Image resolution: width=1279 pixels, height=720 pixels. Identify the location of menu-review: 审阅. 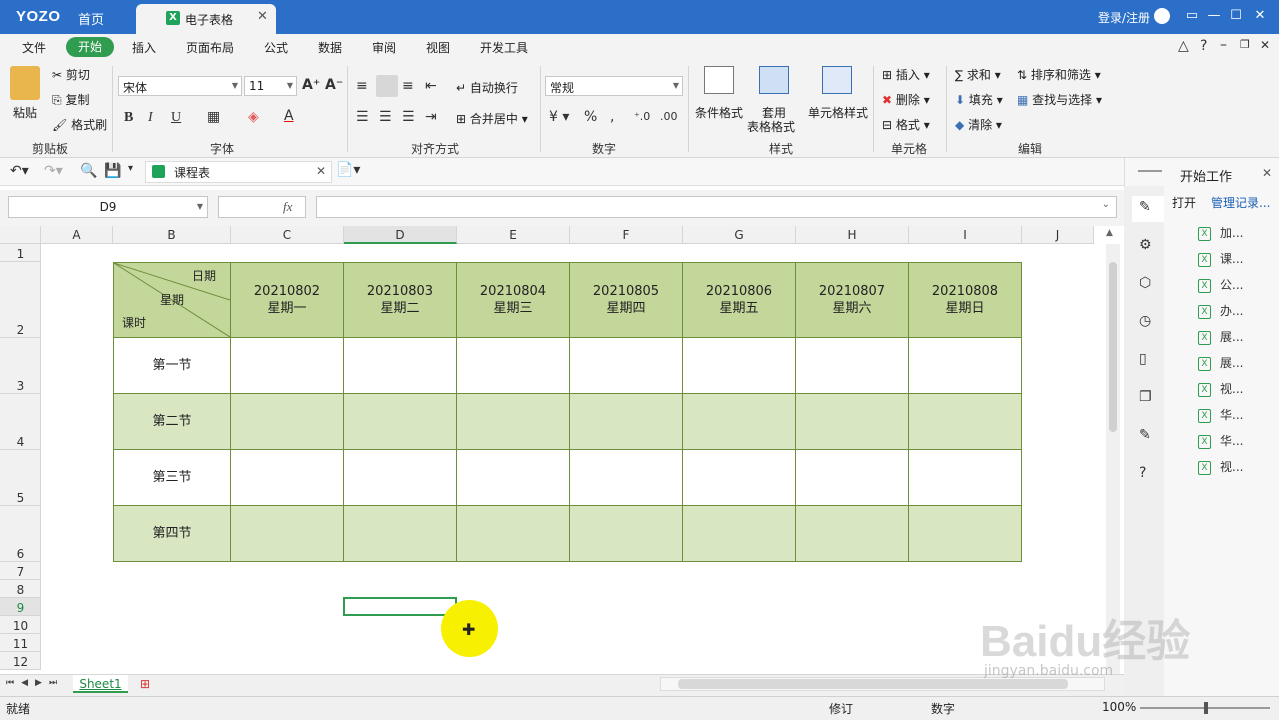
(384, 47).